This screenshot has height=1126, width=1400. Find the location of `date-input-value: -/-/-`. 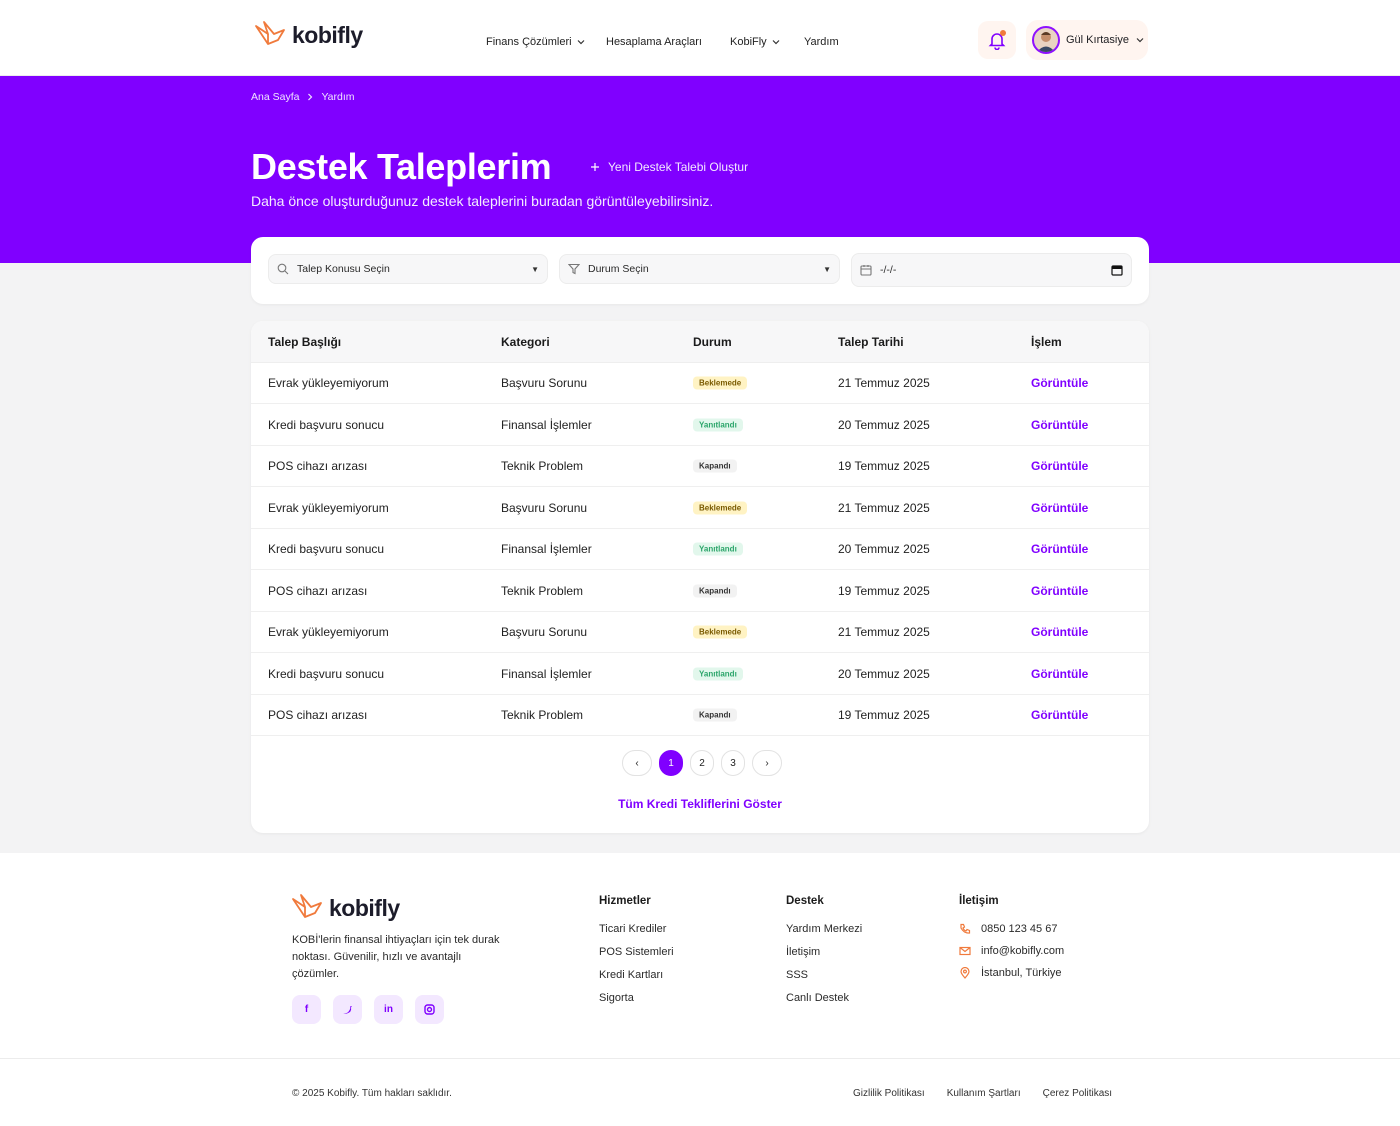

date-input-value: -/-/- is located at coordinates (888, 270).